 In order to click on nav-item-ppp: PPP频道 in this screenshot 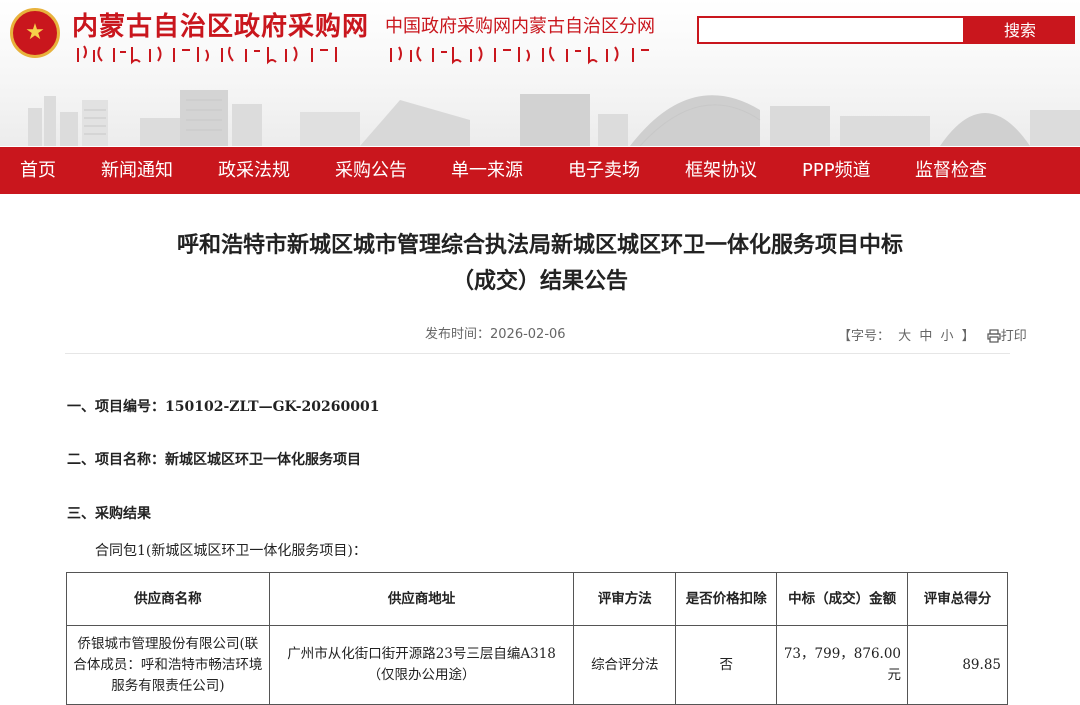, I will do `click(836, 170)`.